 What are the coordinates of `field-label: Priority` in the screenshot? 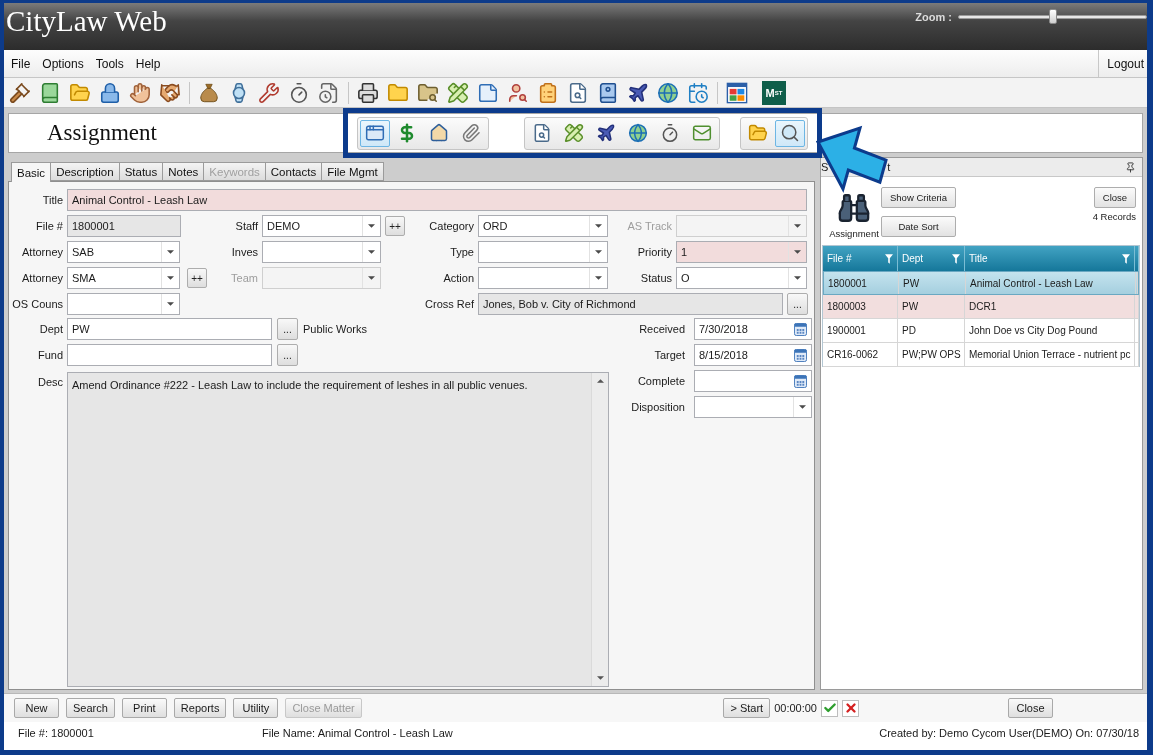 It's located at (654, 252).